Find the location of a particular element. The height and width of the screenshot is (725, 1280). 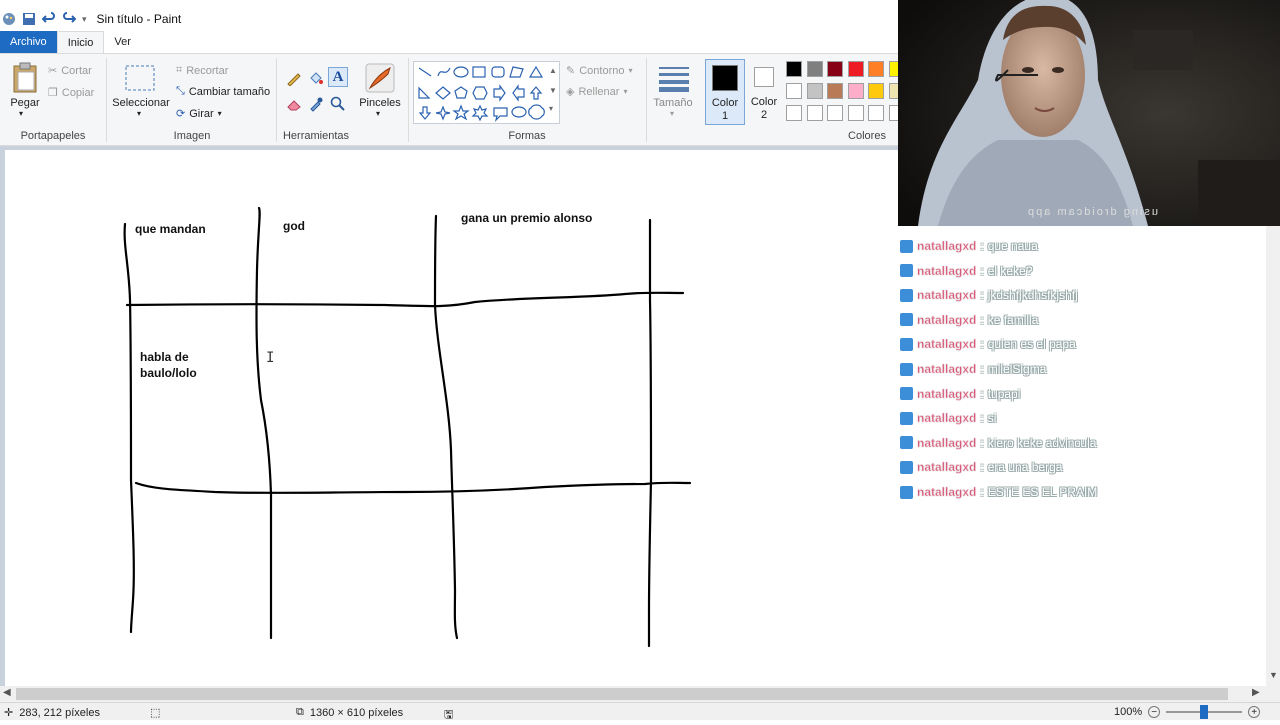

shapes-expand-icon: ▾ is located at coordinates (551, 108).